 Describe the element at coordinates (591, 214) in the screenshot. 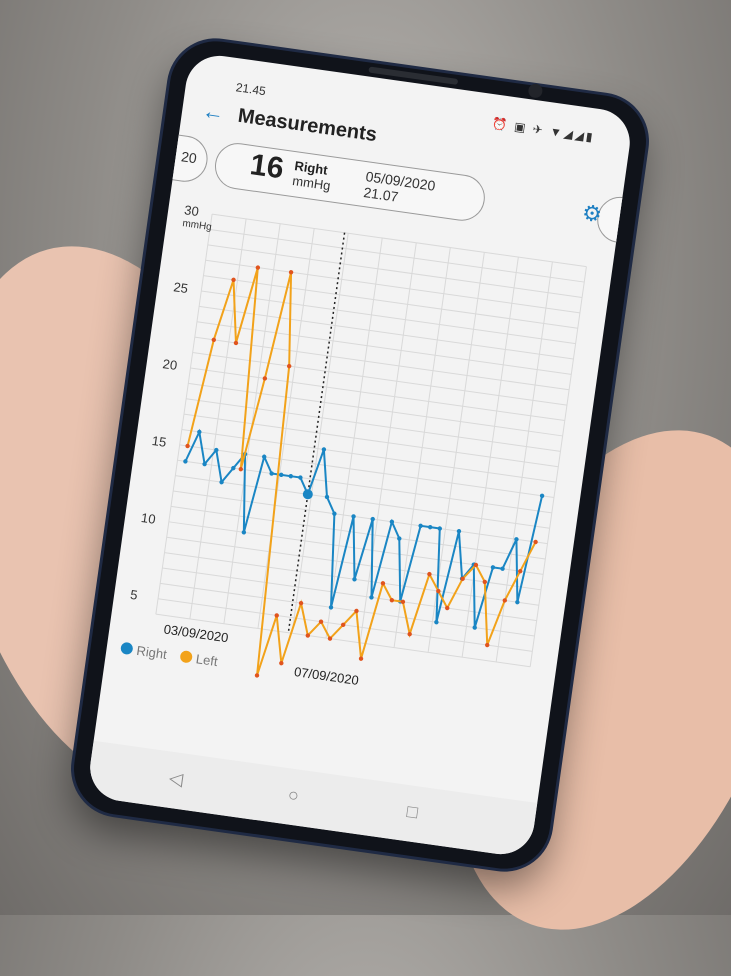

I see `gear-icon: ⚙` at that location.